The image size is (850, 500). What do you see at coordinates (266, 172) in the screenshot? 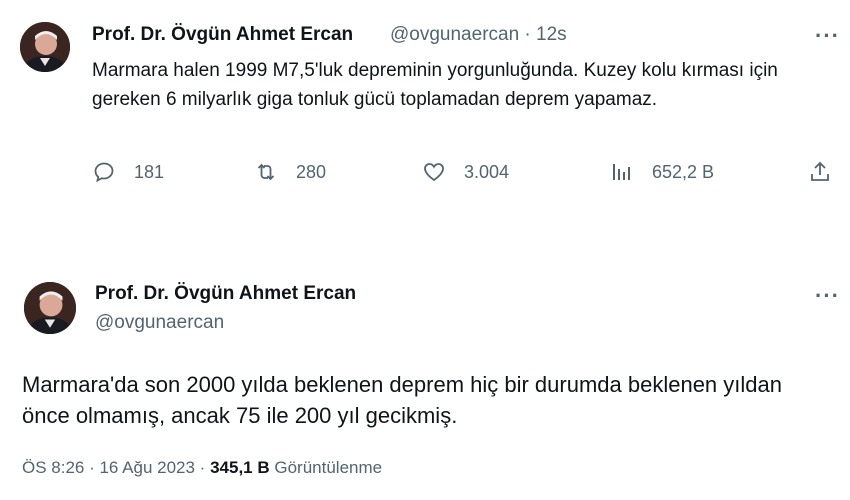
I see `retweet-icon` at bounding box center [266, 172].